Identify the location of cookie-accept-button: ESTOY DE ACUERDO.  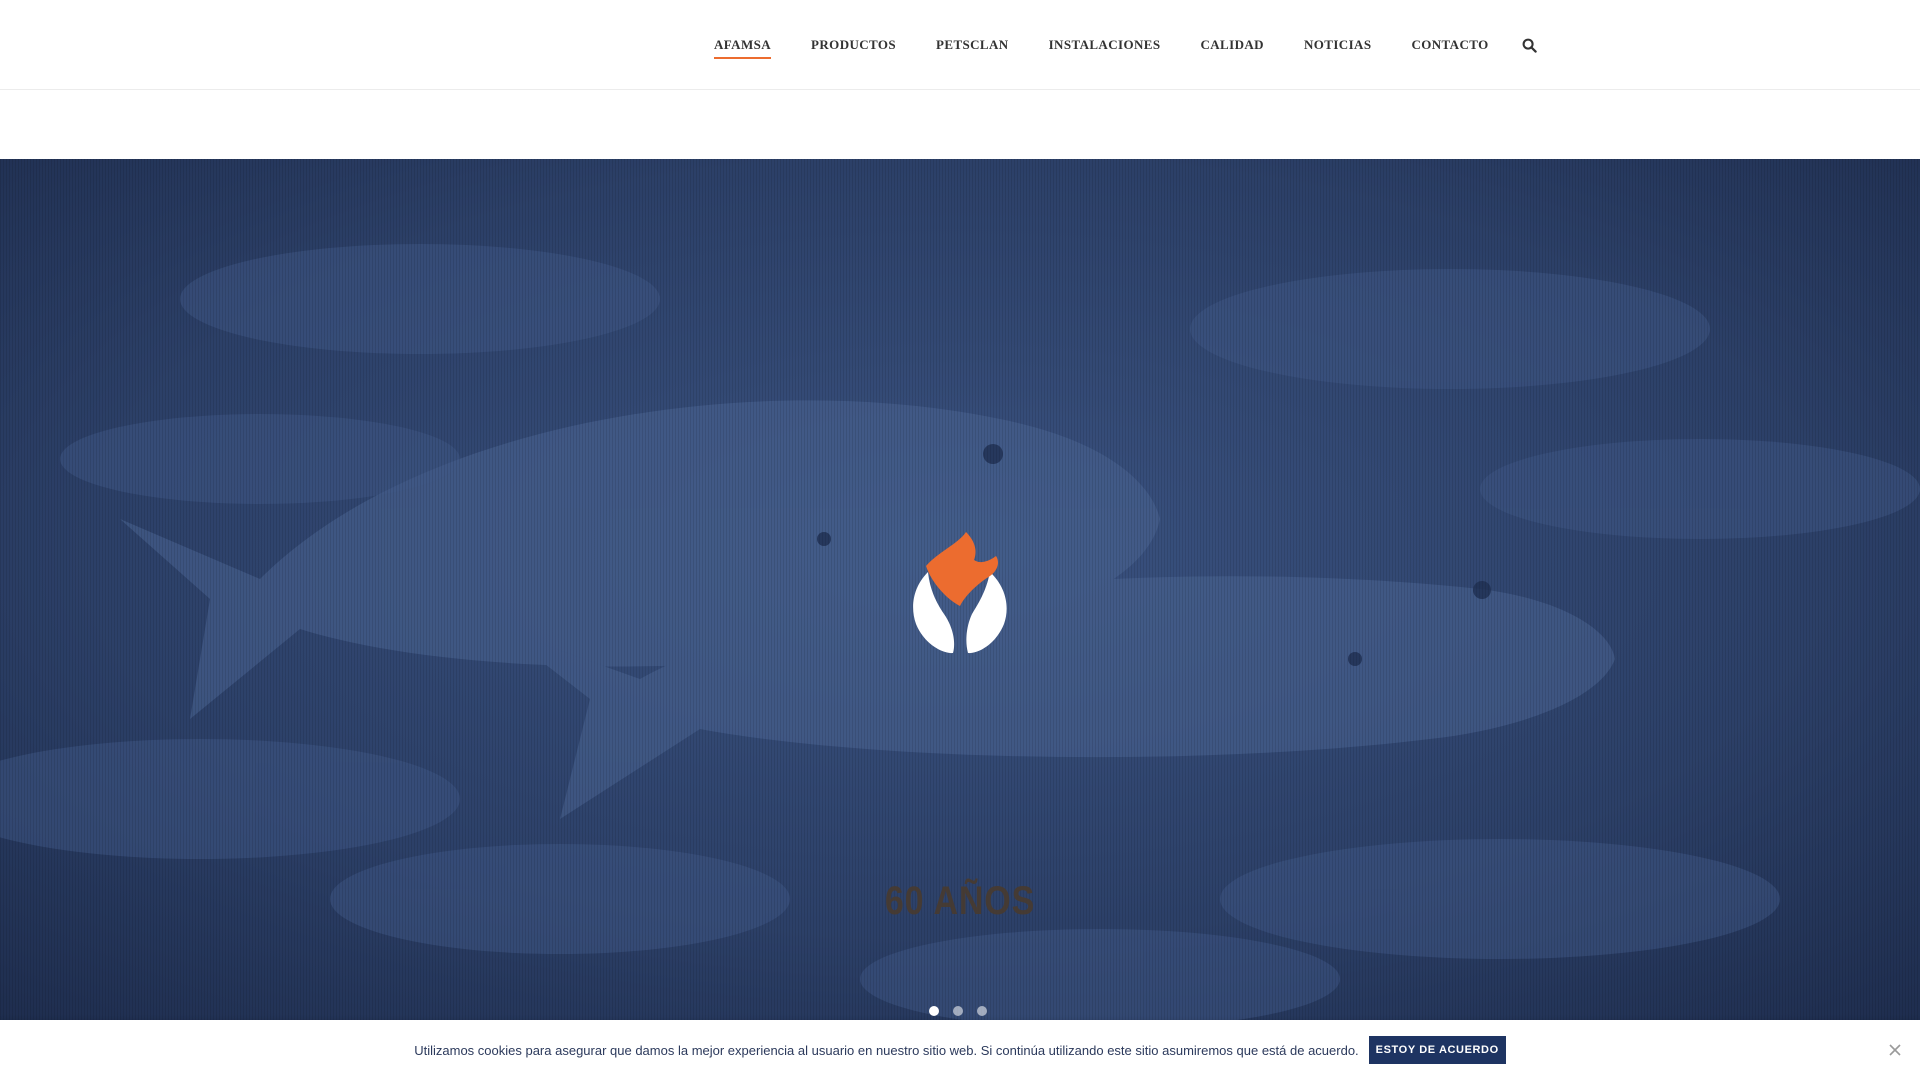
(1437, 1050).